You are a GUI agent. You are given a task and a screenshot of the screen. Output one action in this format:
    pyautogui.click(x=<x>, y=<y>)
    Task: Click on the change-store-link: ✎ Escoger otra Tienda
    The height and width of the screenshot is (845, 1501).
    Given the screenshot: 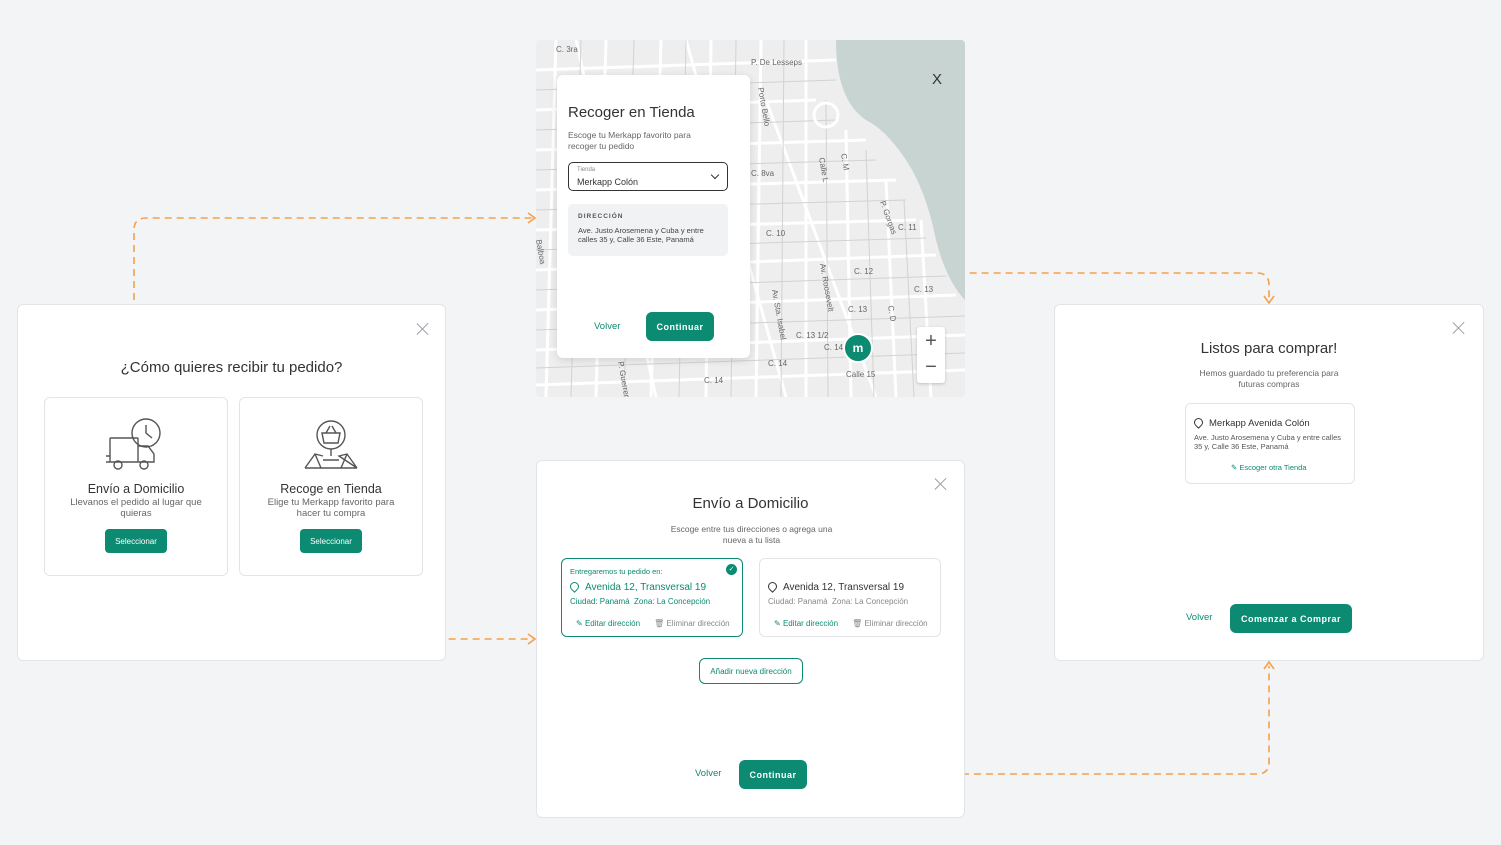 What is the action you would take?
    pyautogui.click(x=1269, y=467)
    